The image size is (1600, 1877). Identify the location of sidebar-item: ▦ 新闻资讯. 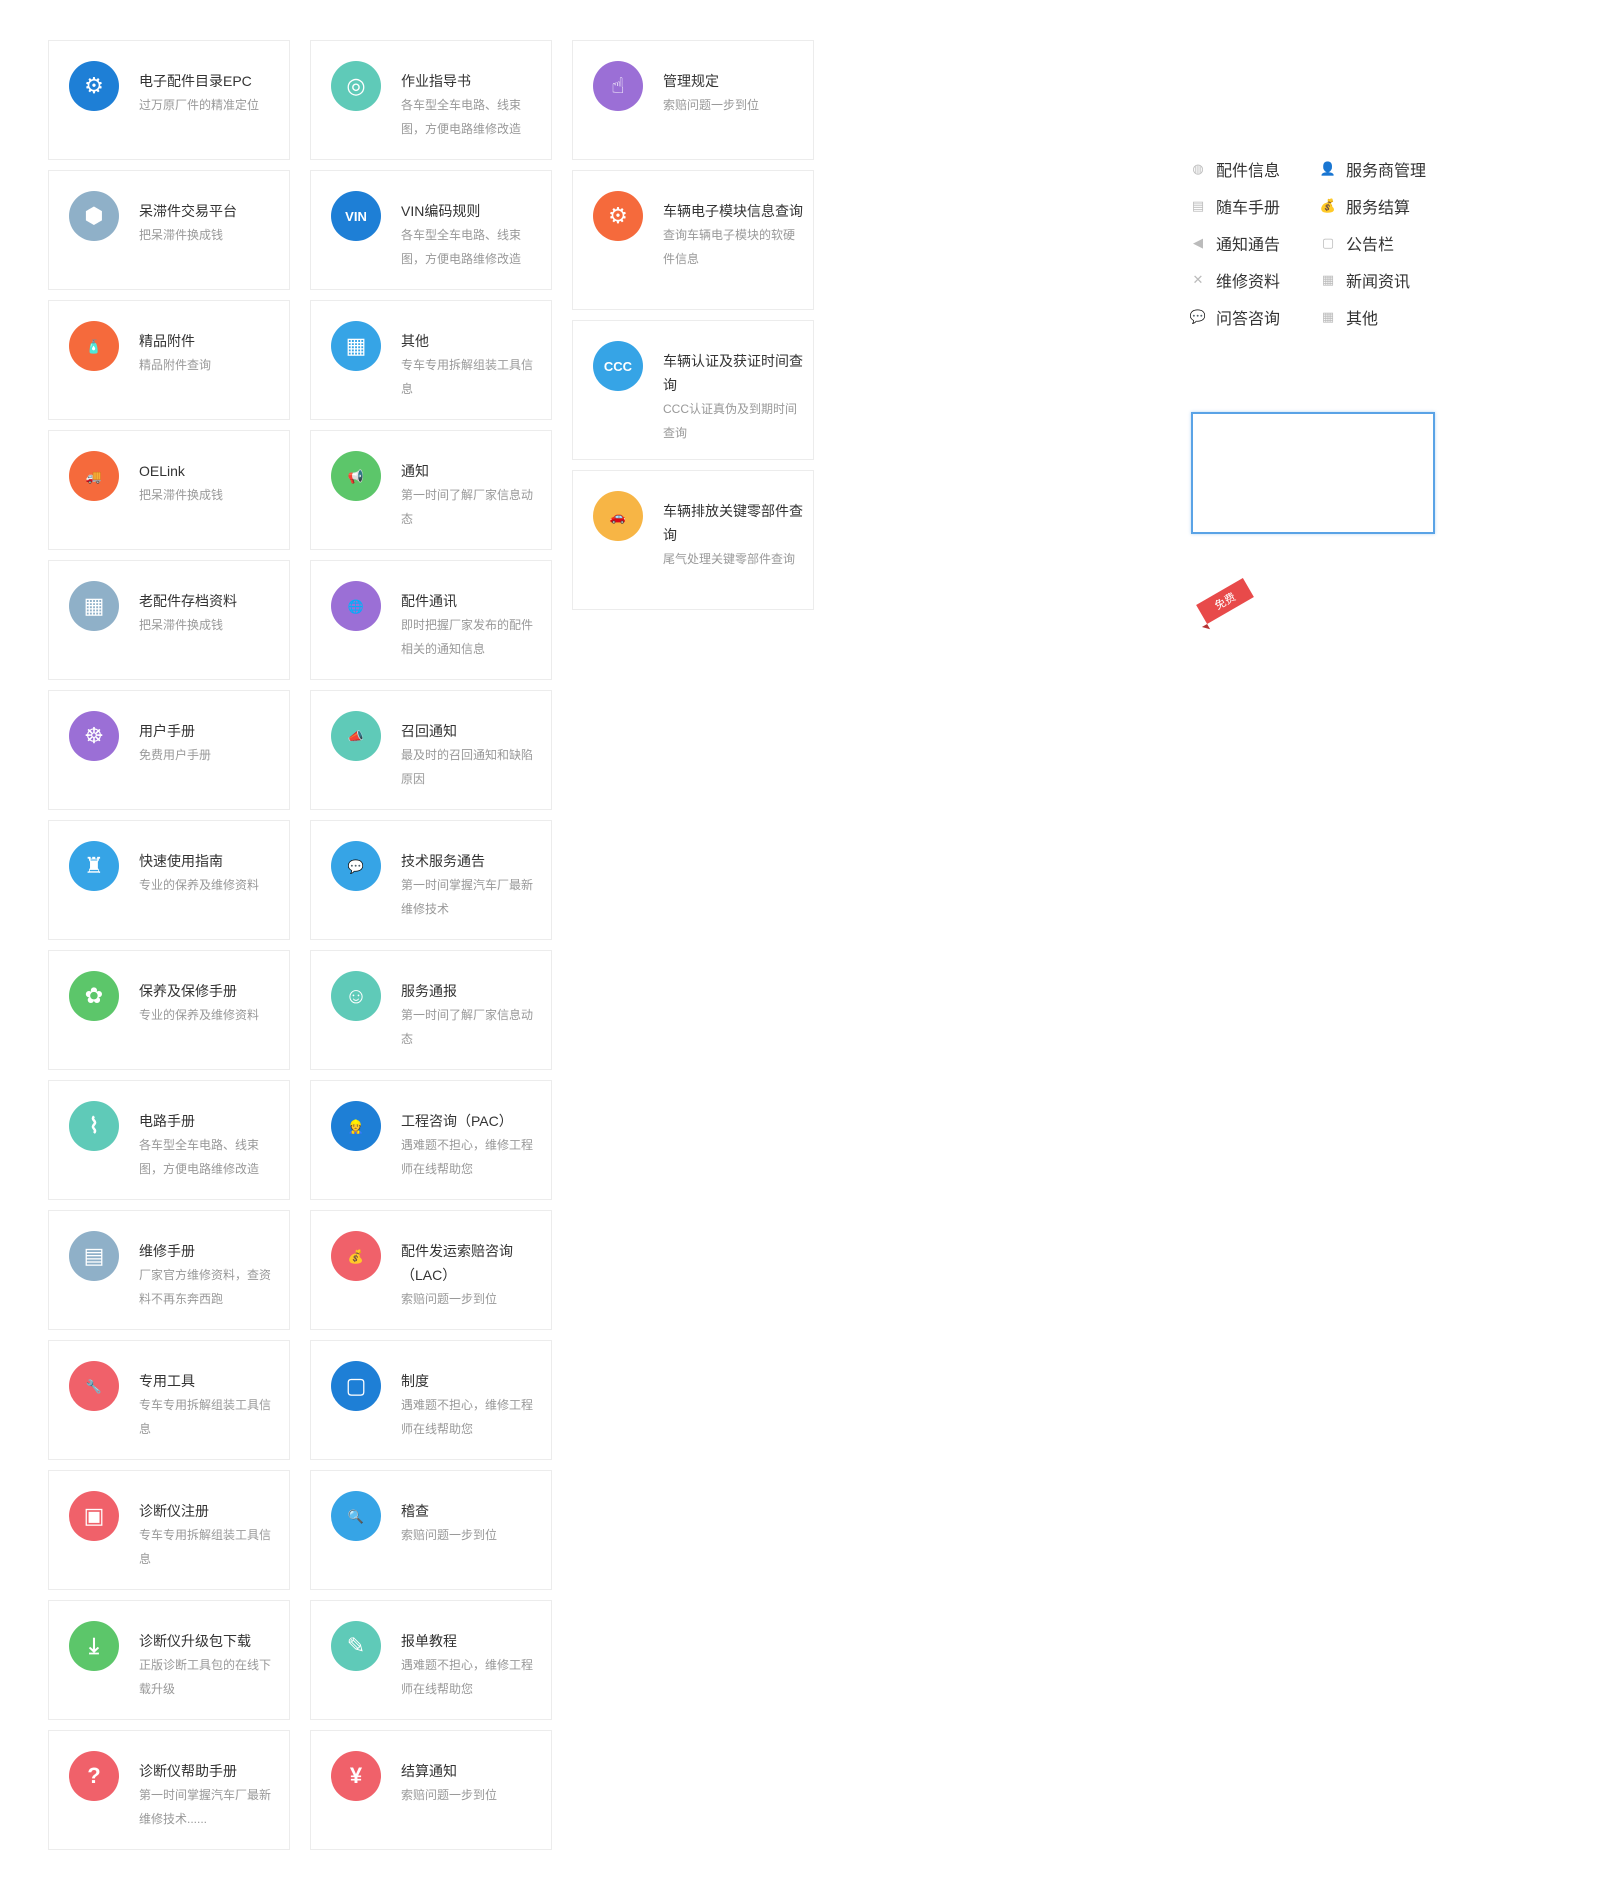
(1385, 279).